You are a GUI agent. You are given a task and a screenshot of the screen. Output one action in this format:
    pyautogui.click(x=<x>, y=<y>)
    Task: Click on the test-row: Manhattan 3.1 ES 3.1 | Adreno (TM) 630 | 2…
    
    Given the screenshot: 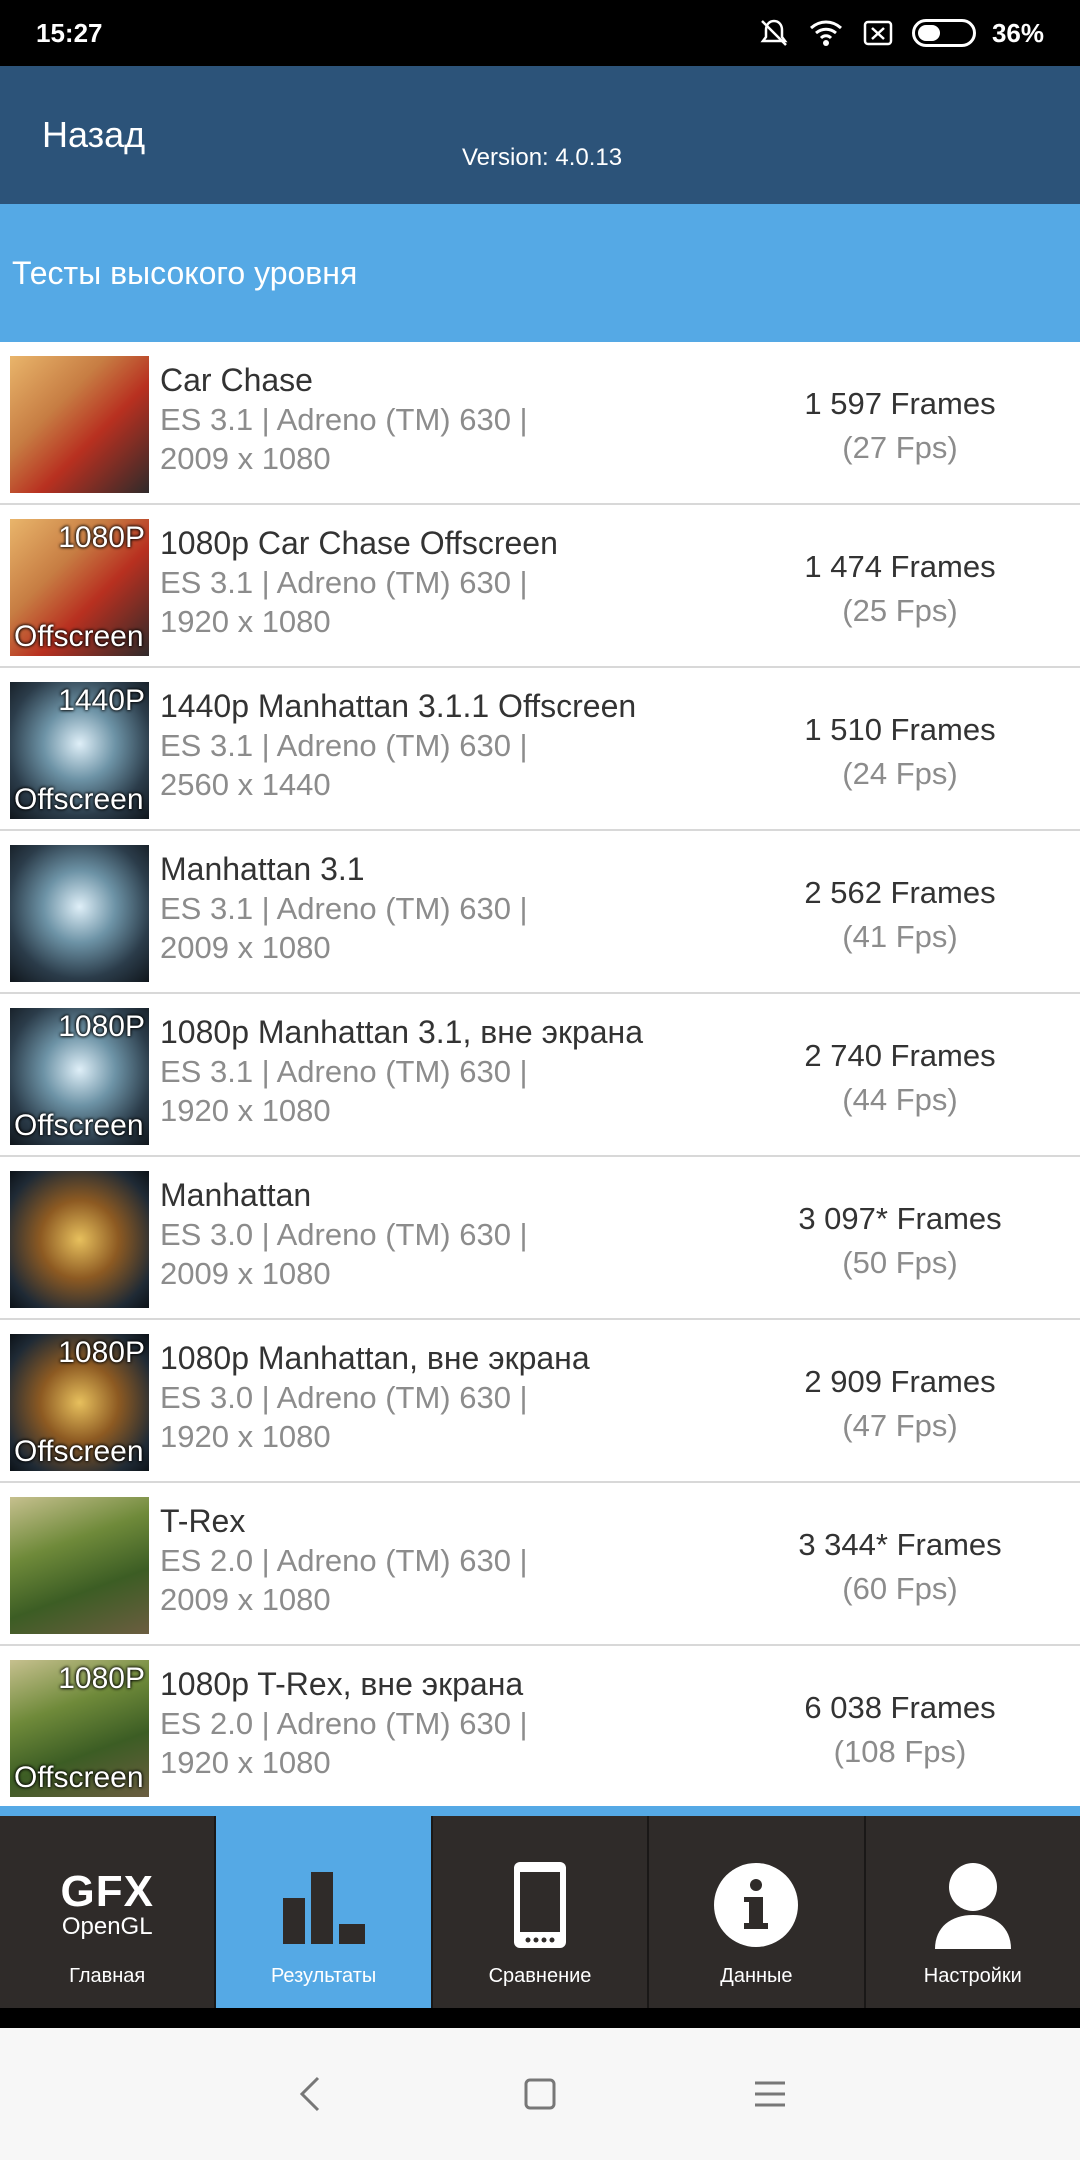 What is the action you would take?
    pyautogui.click(x=540, y=912)
    